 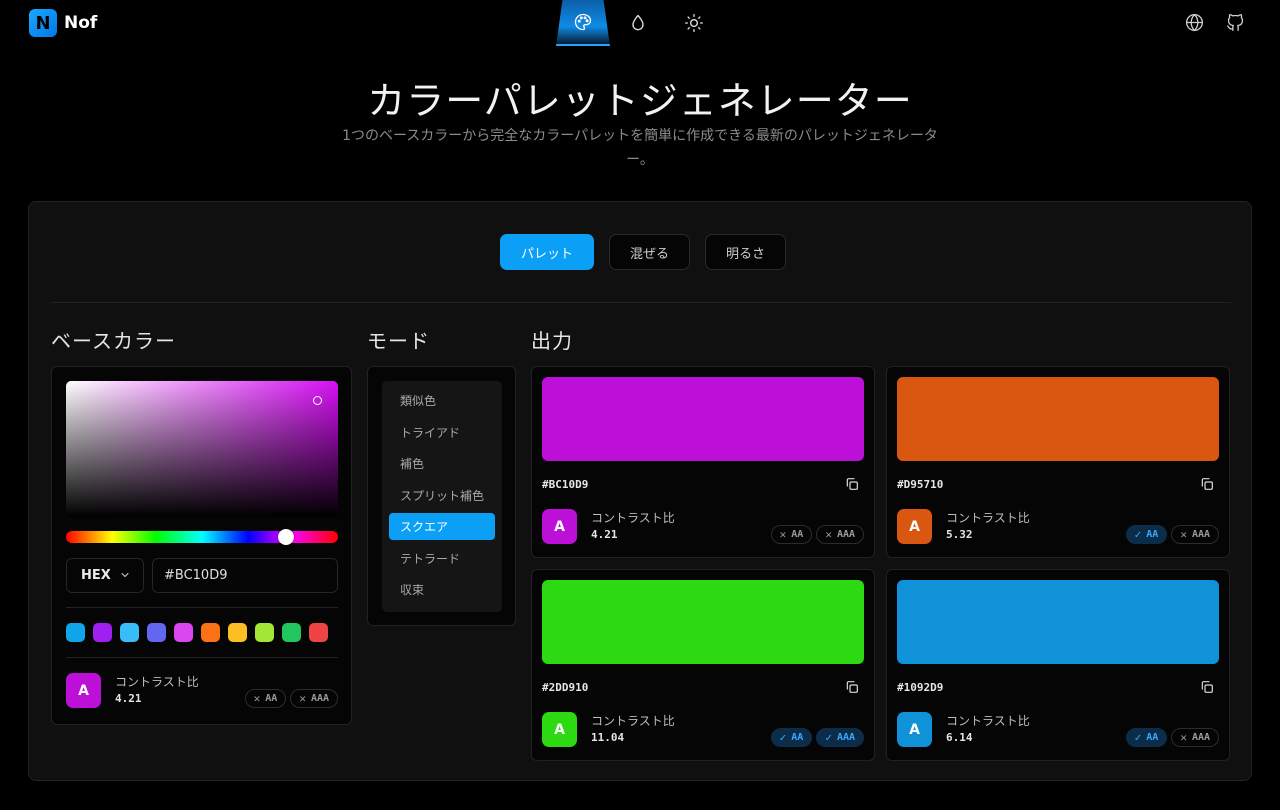 I want to click on mode-list: 類似色トライアド補色スプリット補色 スクエアテトラード収束, so click(x=442, y=496).